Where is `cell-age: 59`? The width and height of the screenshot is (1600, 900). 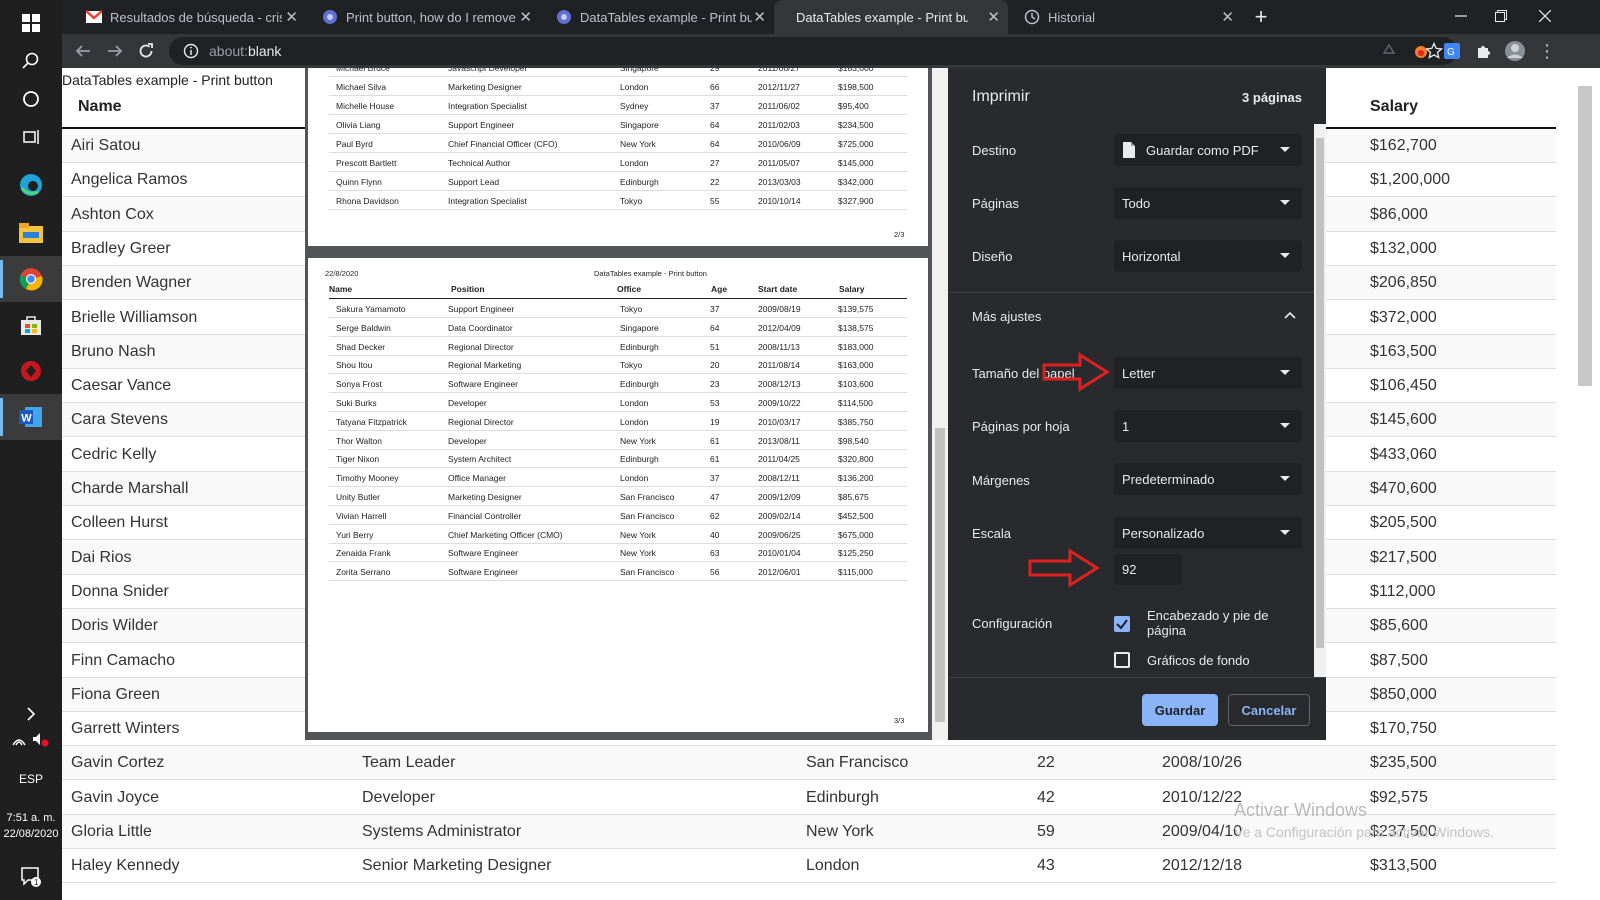 cell-age: 59 is located at coordinates (1046, 831).